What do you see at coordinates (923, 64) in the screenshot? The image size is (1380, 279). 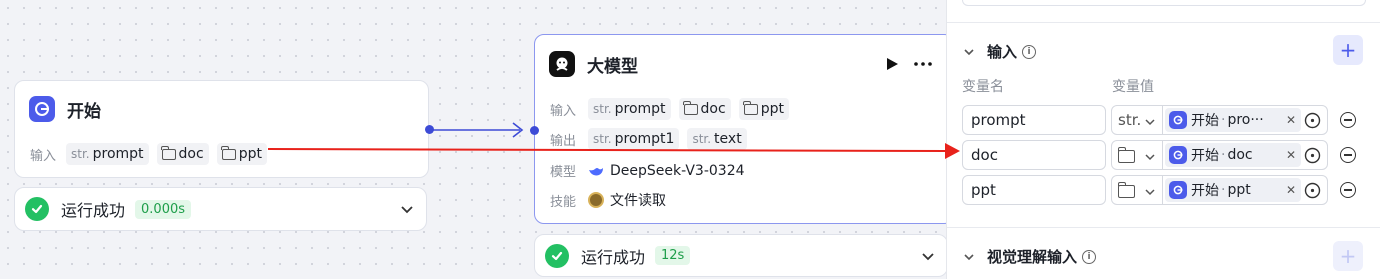 I see `more-icon` at bounding box center [923, 64].